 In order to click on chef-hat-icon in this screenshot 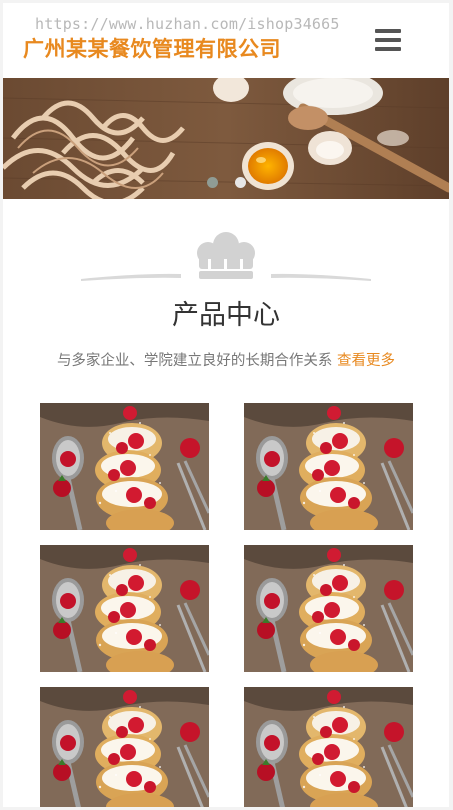, I will do `click(226, 256)`.